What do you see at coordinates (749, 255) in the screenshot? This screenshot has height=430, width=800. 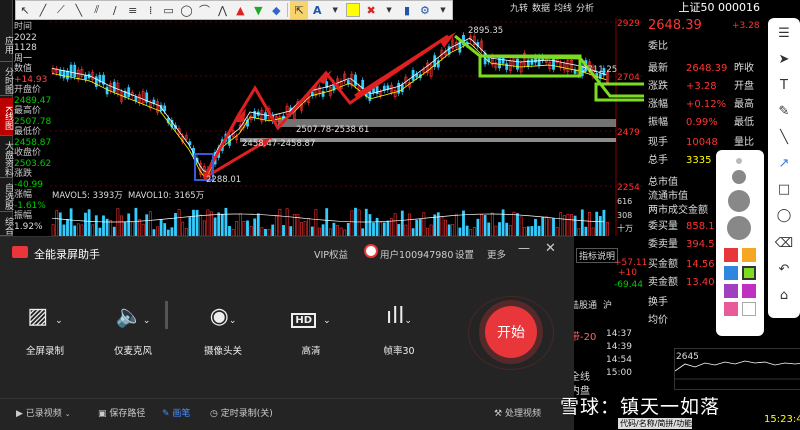 I see `swatch-orange` at bounding box center [749, 255].